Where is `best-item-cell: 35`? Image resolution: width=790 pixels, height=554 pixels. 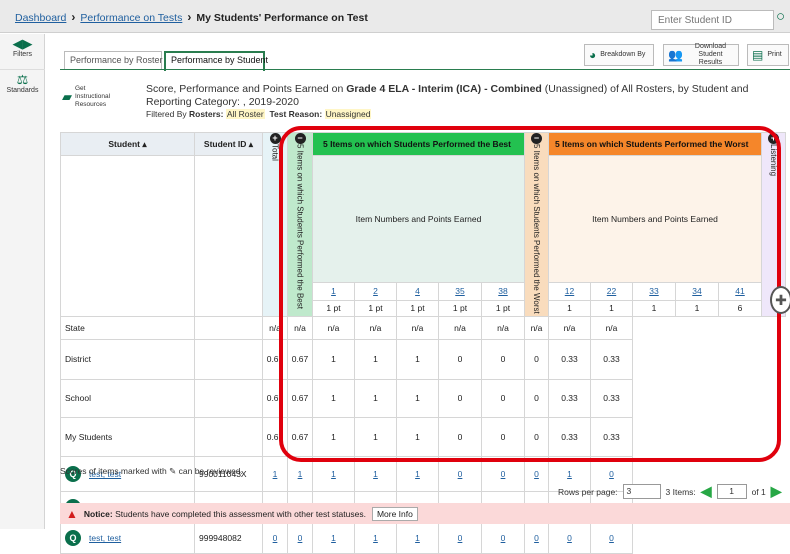
best-item-cell: 35 is located at coordinates (460, 291).